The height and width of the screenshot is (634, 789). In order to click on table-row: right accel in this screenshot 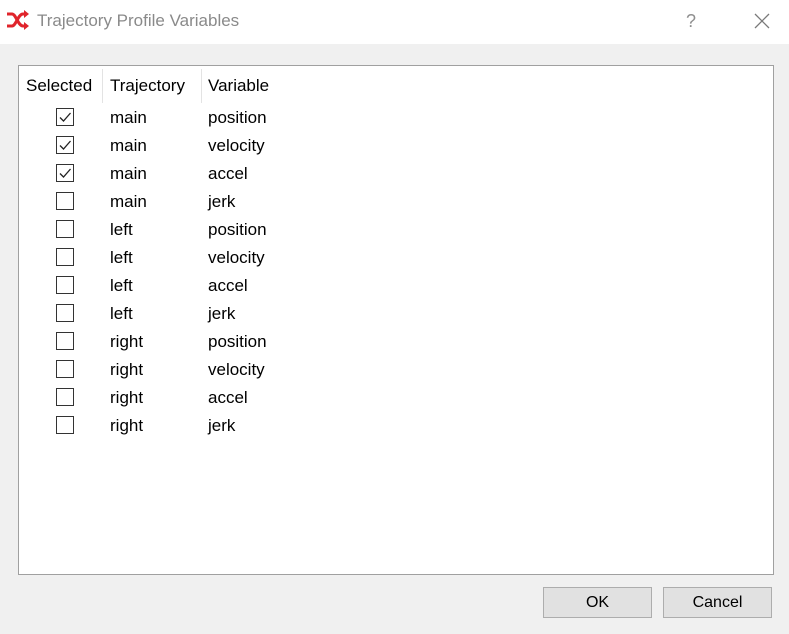, I will do `click(396, 398)`.